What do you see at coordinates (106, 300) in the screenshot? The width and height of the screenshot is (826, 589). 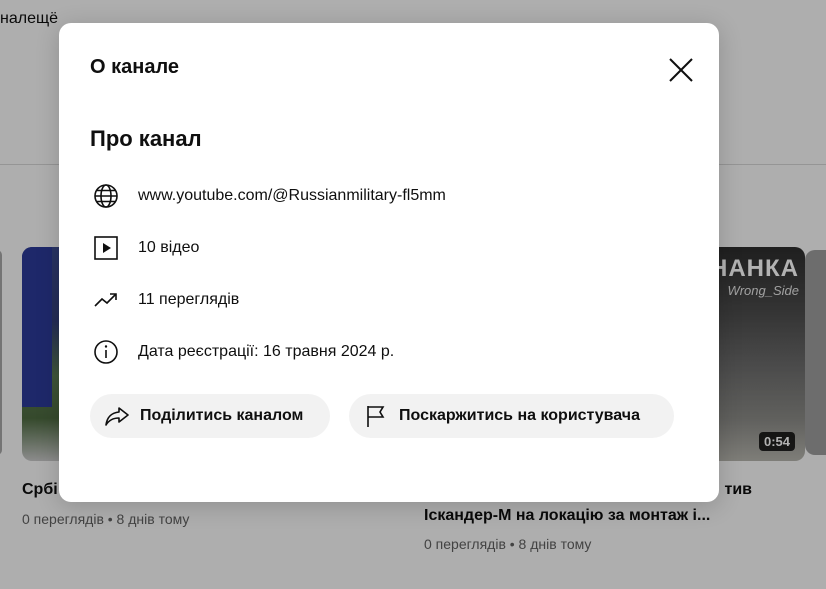 I see `trending-icon` at bounding box center [106, 300].